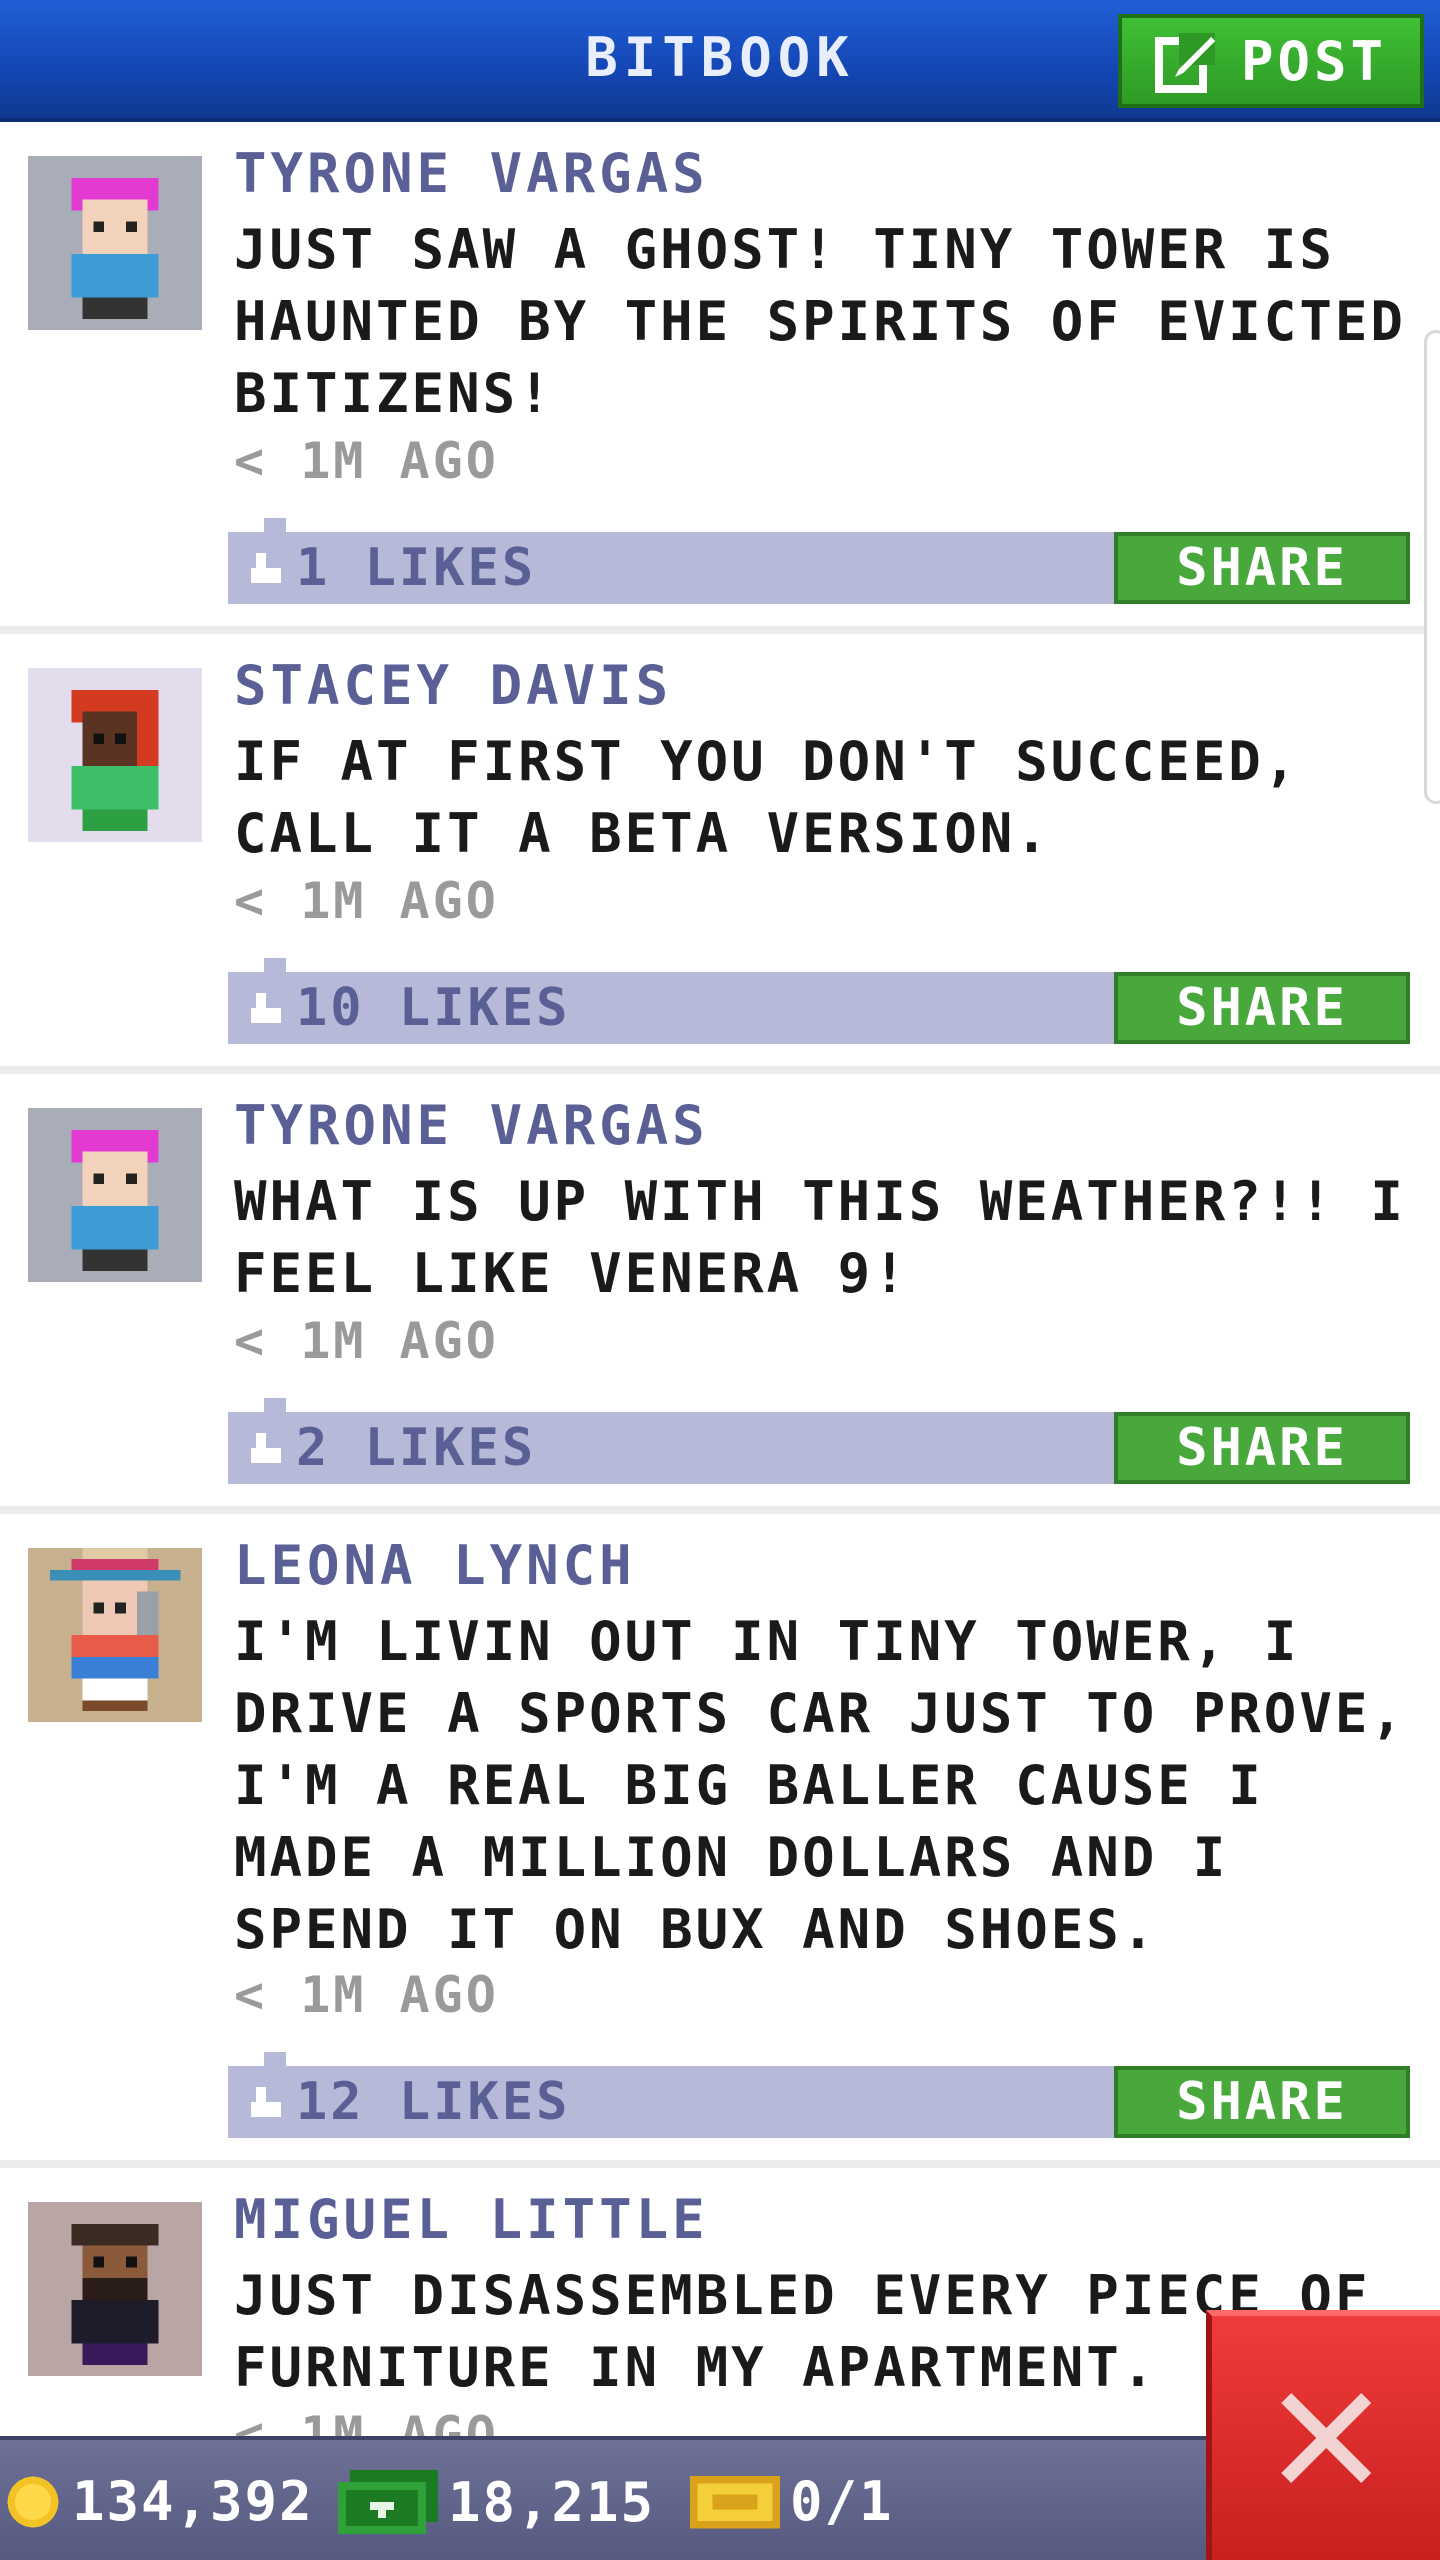 The image size is (1440, 2560). Describe the element at coordinates (1432, 567) in the screenshot. I see `scroll-indicator` at that location.